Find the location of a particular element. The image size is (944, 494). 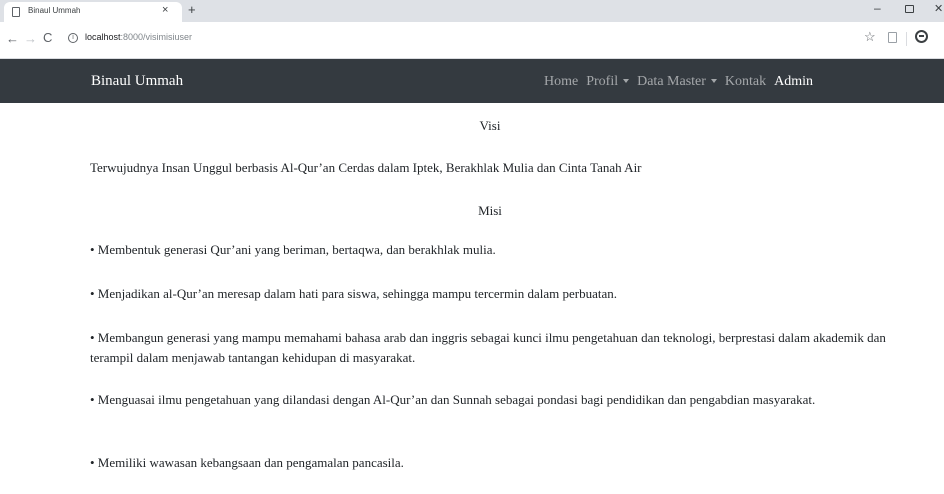

brand-link: Binaul Ummah is located at coordinates (137, 81).